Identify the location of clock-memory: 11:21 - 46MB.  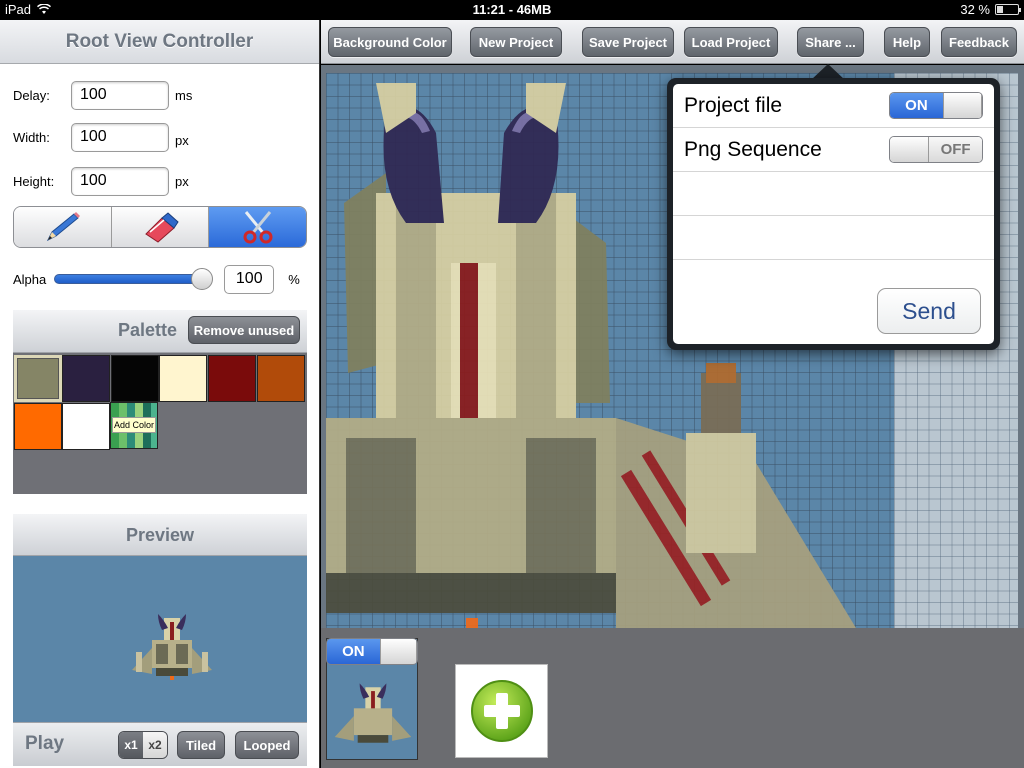
(512, 9).